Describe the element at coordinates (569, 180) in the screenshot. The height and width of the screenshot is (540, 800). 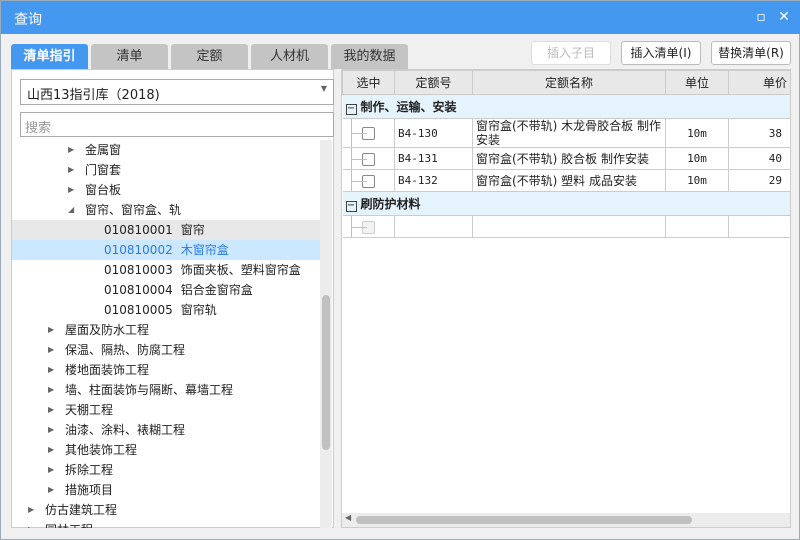
I see `cell-name: 窗帘盒(不带轨) 塑料 成品安装` at that location.